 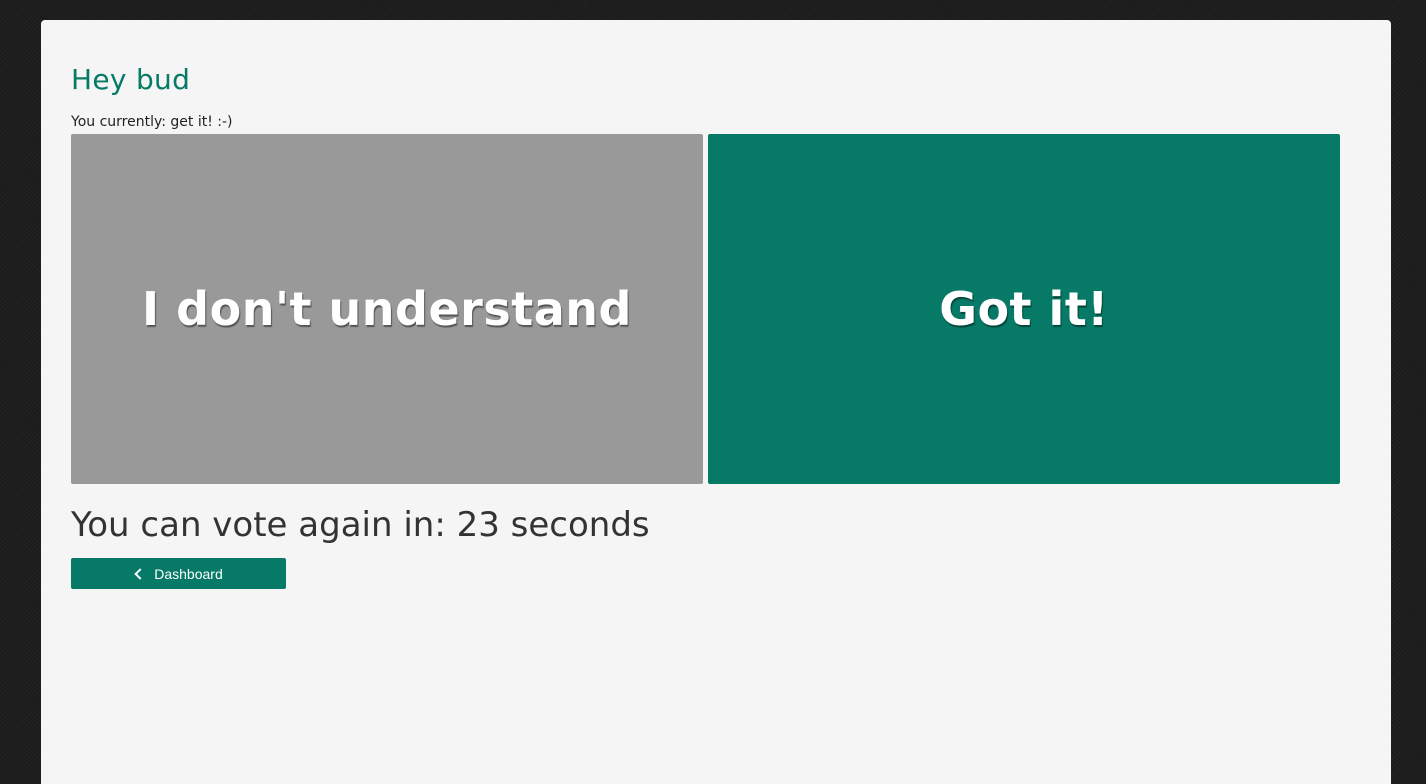 What do you see at coordinates (188, 573) in the screenshot?
I see `dashboard-label: Dashboard` at bounding box center [188, 573].